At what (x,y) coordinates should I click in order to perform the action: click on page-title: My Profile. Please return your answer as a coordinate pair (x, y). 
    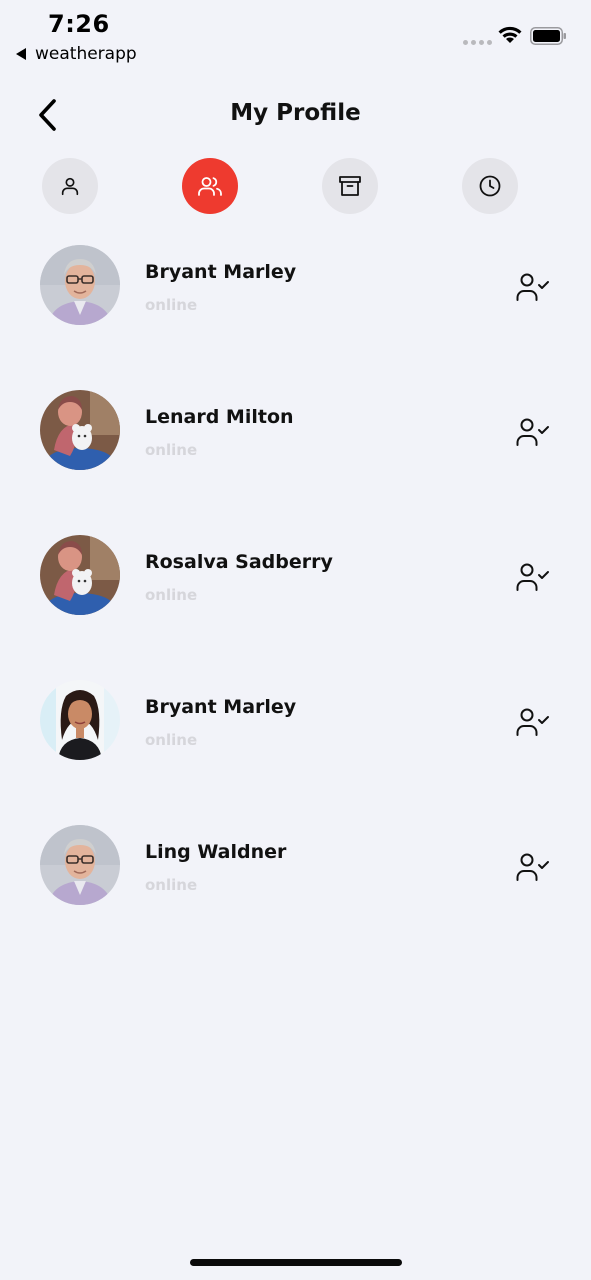
    Looking at the image, I should click on (295, 113).